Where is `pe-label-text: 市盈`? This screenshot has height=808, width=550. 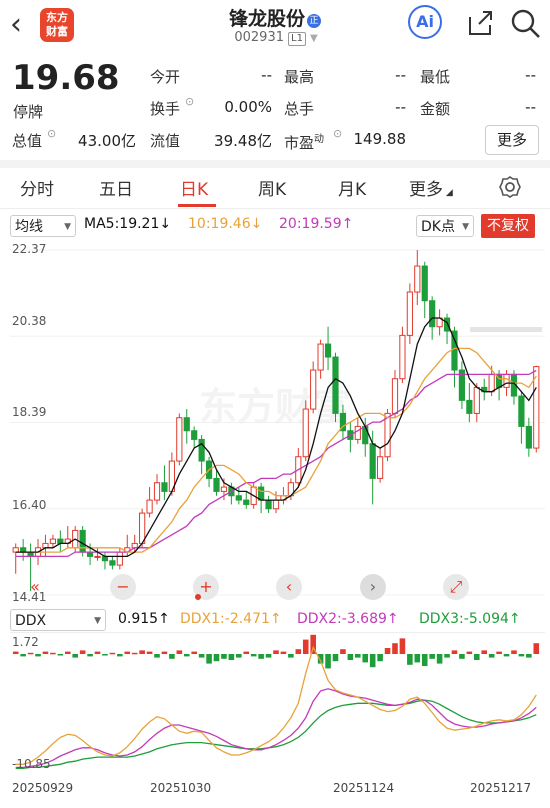 pe-label-text: 市盈 is located at coordinates (299, 143).